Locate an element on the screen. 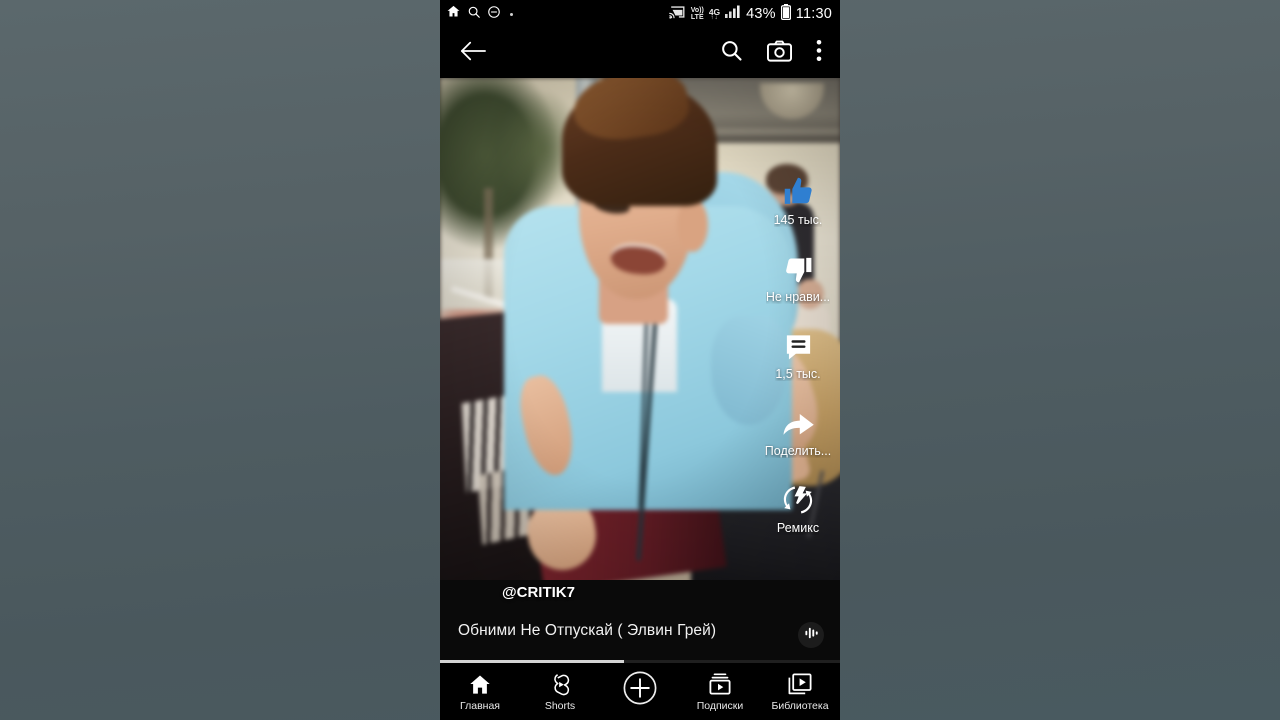 The width and height of the screenshot is (1280, 720). back-button is located at coordinates (473, 53).